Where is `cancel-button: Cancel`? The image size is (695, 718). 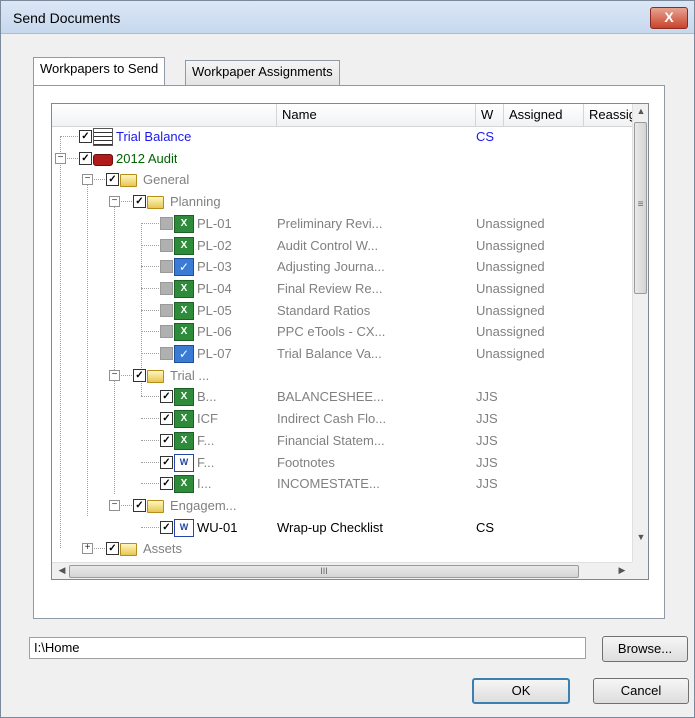 cancel-button: Cancel is located at coordinates (641, 691).